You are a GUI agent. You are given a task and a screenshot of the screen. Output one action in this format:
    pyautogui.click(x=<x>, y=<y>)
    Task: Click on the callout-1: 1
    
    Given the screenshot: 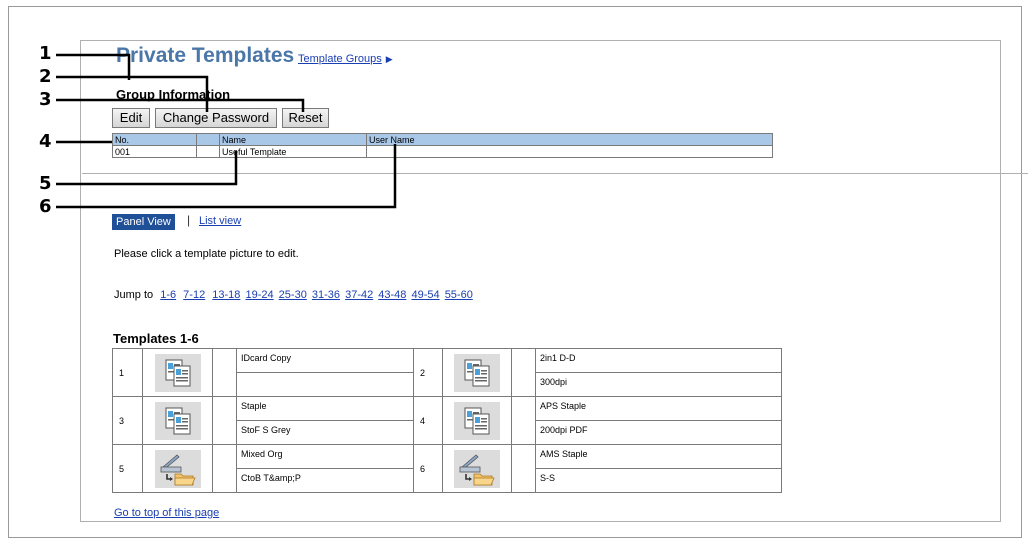 What is the action you would take?
    pyautogui.click(x=45, y=53)
    